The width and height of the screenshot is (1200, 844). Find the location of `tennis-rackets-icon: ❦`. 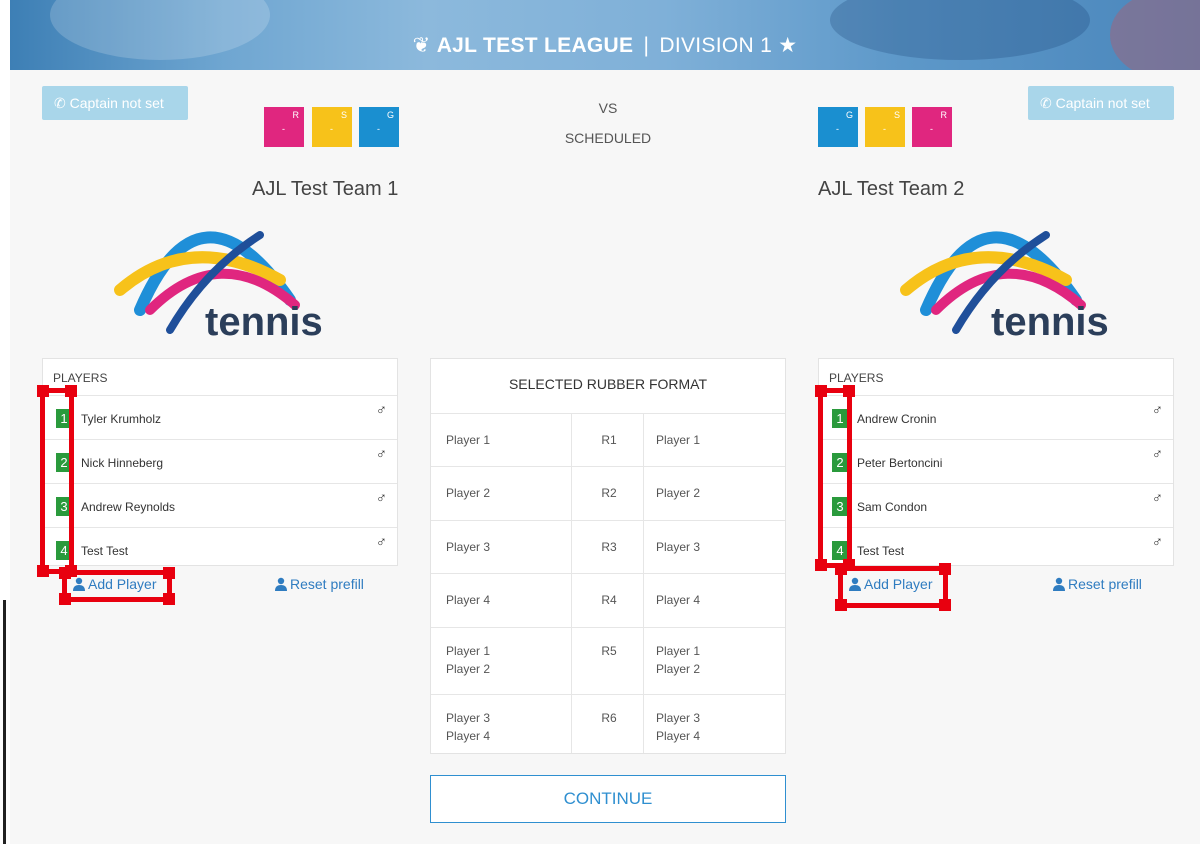

tennis-rackets-icon: ❦ is located at coordinates (421, 45).